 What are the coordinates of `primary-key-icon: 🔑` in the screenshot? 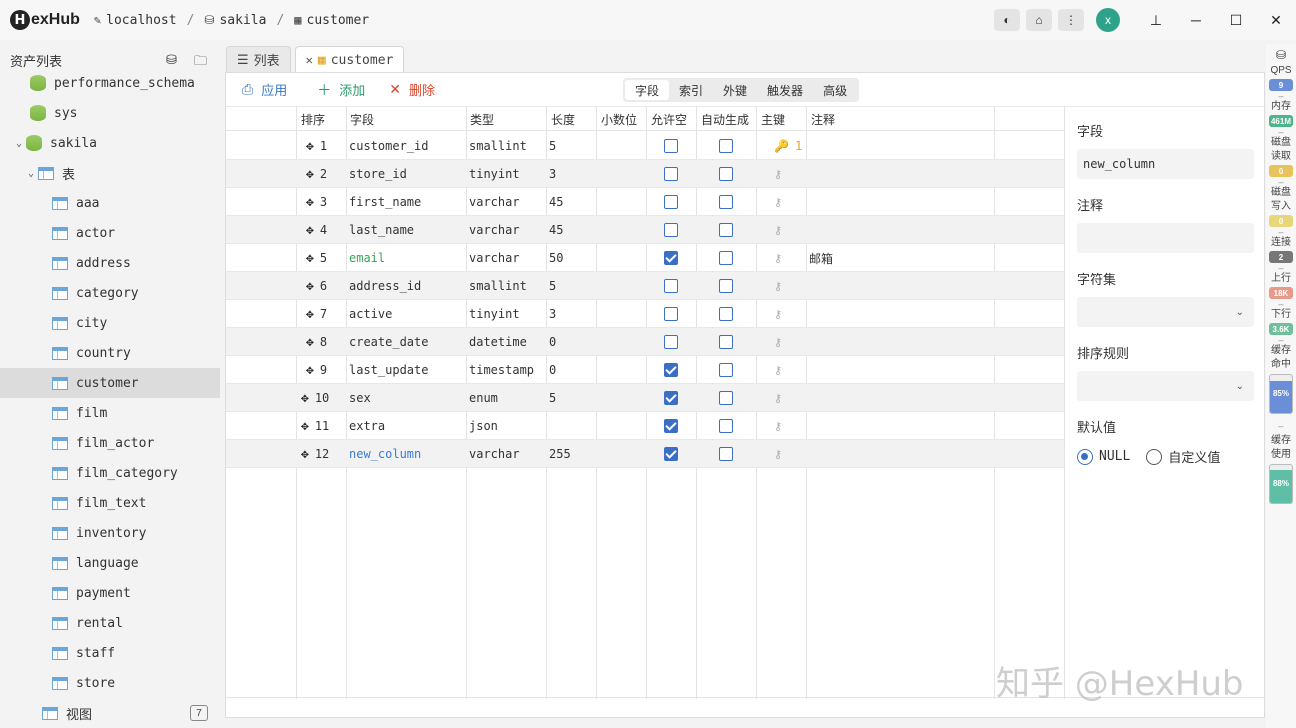 It's located at (781, 146).